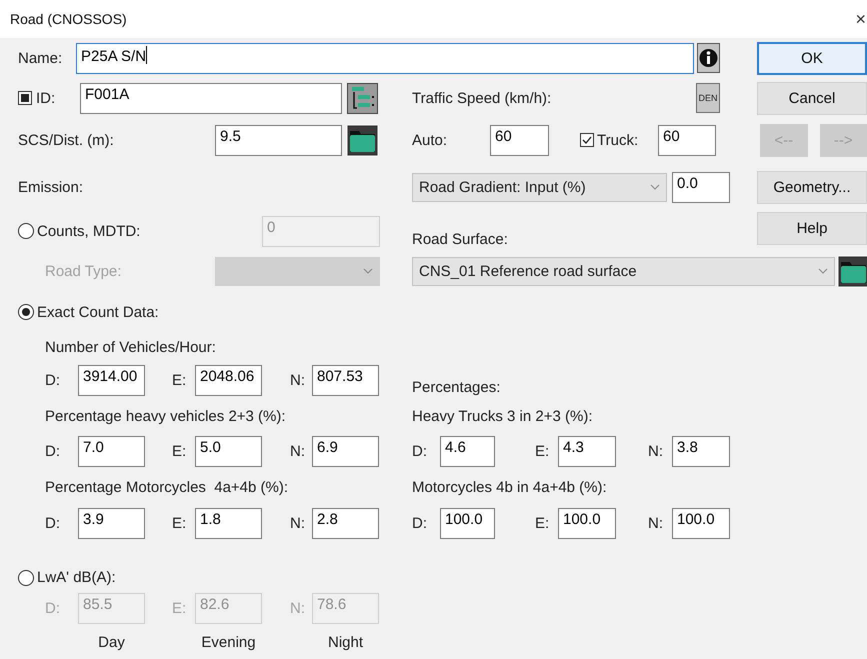  What do you see at coordinates (111, 523) in the screenshot?
I see `input-field: 3.9` at bounding box center [111, 523].